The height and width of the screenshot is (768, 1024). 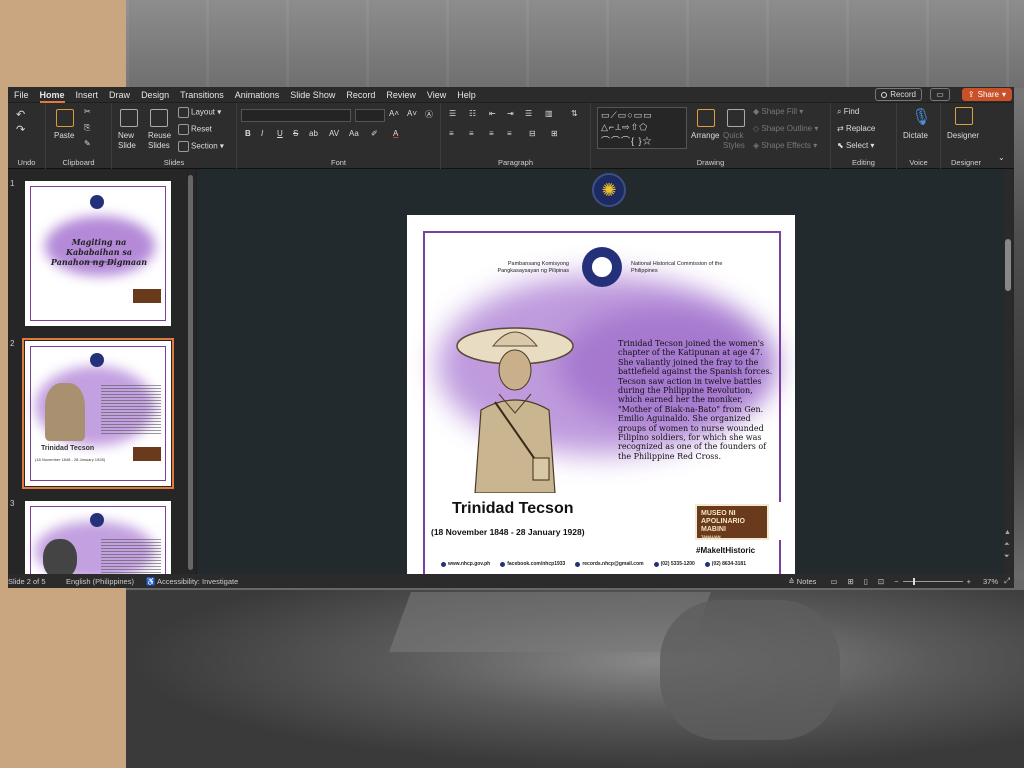 What do you see at coordinates (1008, 371) in the screenshot?
I see `editor-vertical-scrollbar: ▲ ⏶ ⏷` at bounding box center [1008, 371].